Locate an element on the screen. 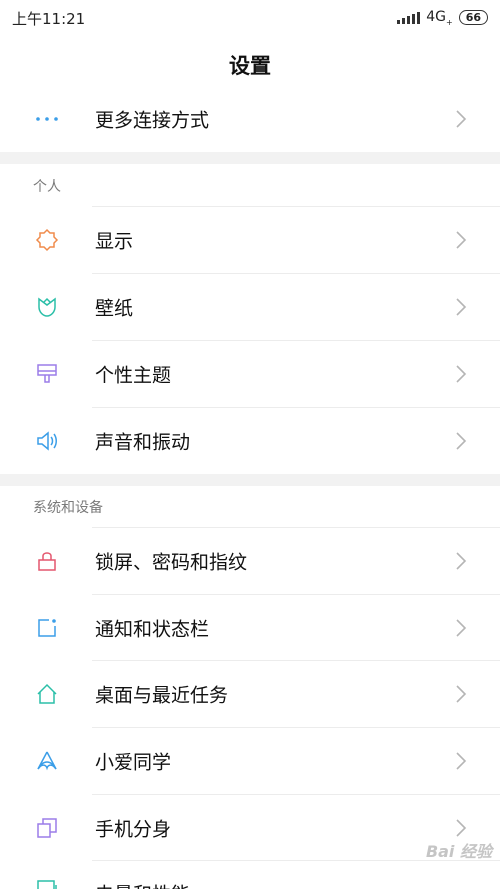  lock-icon is located at coordinates (47, 561).